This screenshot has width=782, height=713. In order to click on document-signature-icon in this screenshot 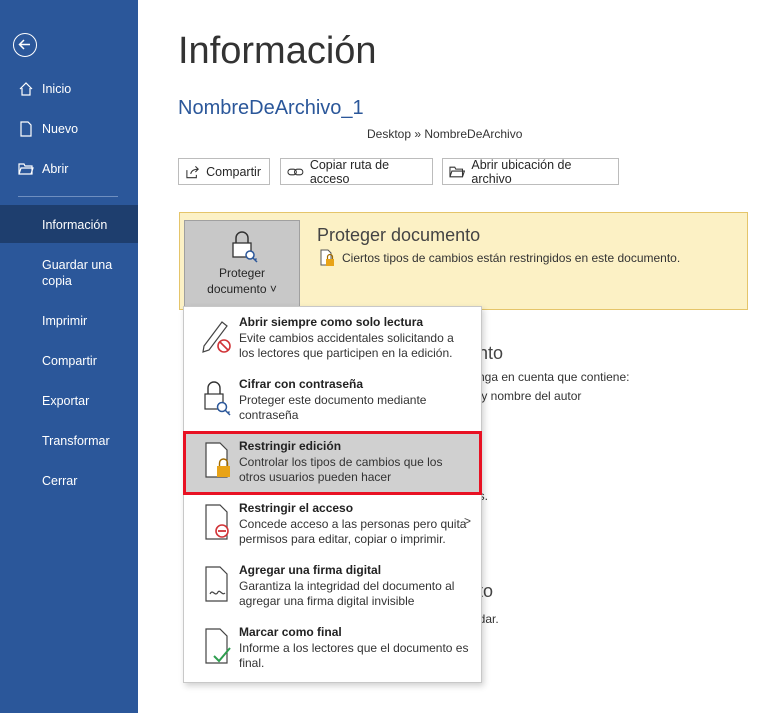, I will do `click(216, 584)`.